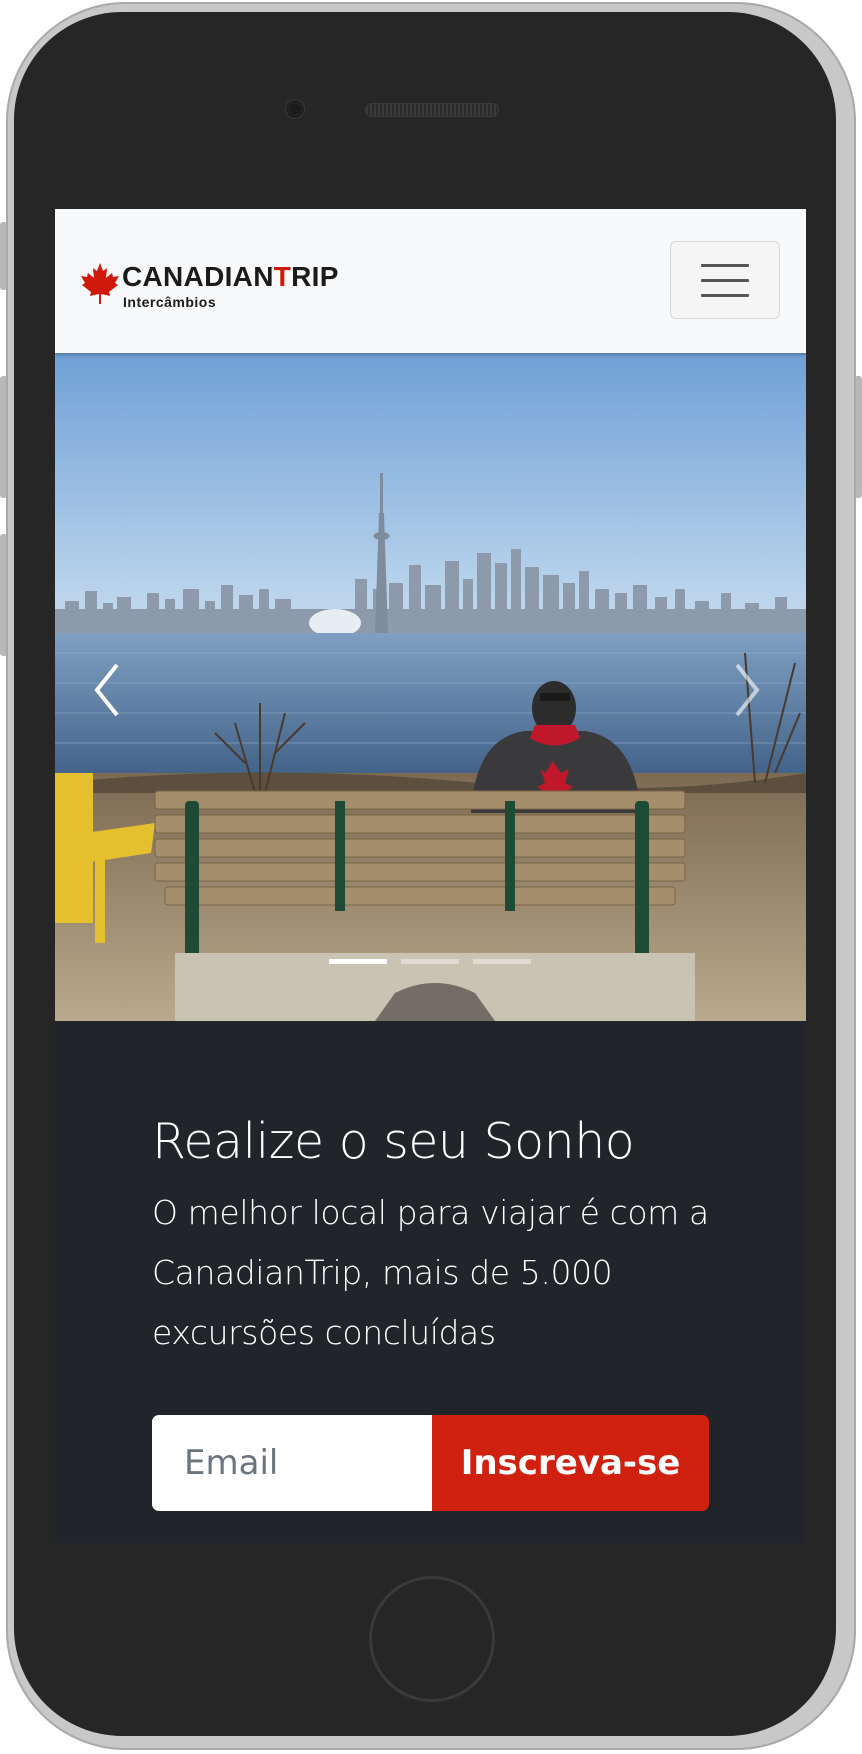  What do you see at coordinates (393, 1141) in the screenshot?
I see `hero-title: Realize o seu Sonho` at bounding box center [393, 1141].